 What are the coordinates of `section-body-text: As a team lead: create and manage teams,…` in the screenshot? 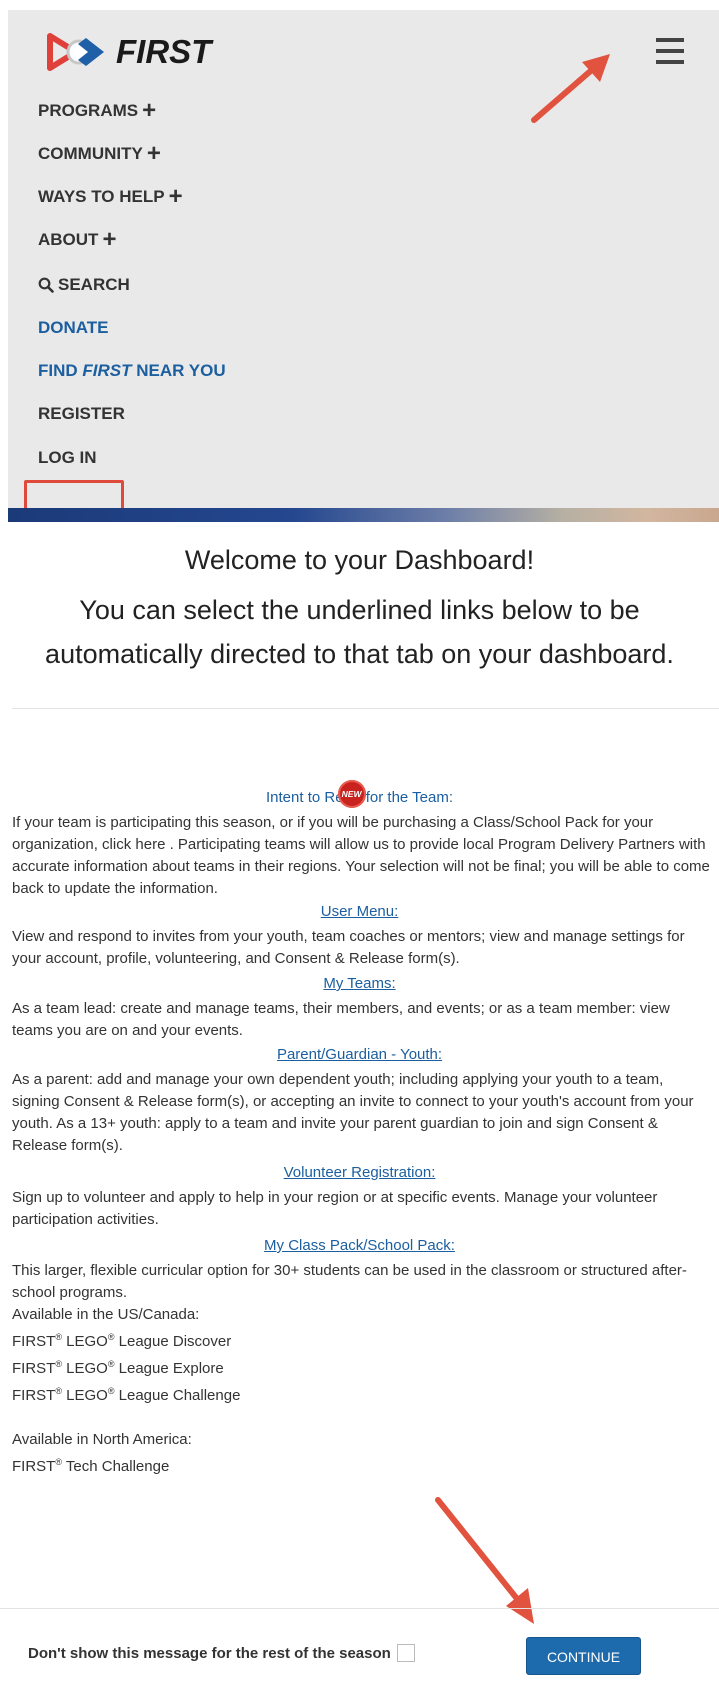 It's located at (341, 1019).